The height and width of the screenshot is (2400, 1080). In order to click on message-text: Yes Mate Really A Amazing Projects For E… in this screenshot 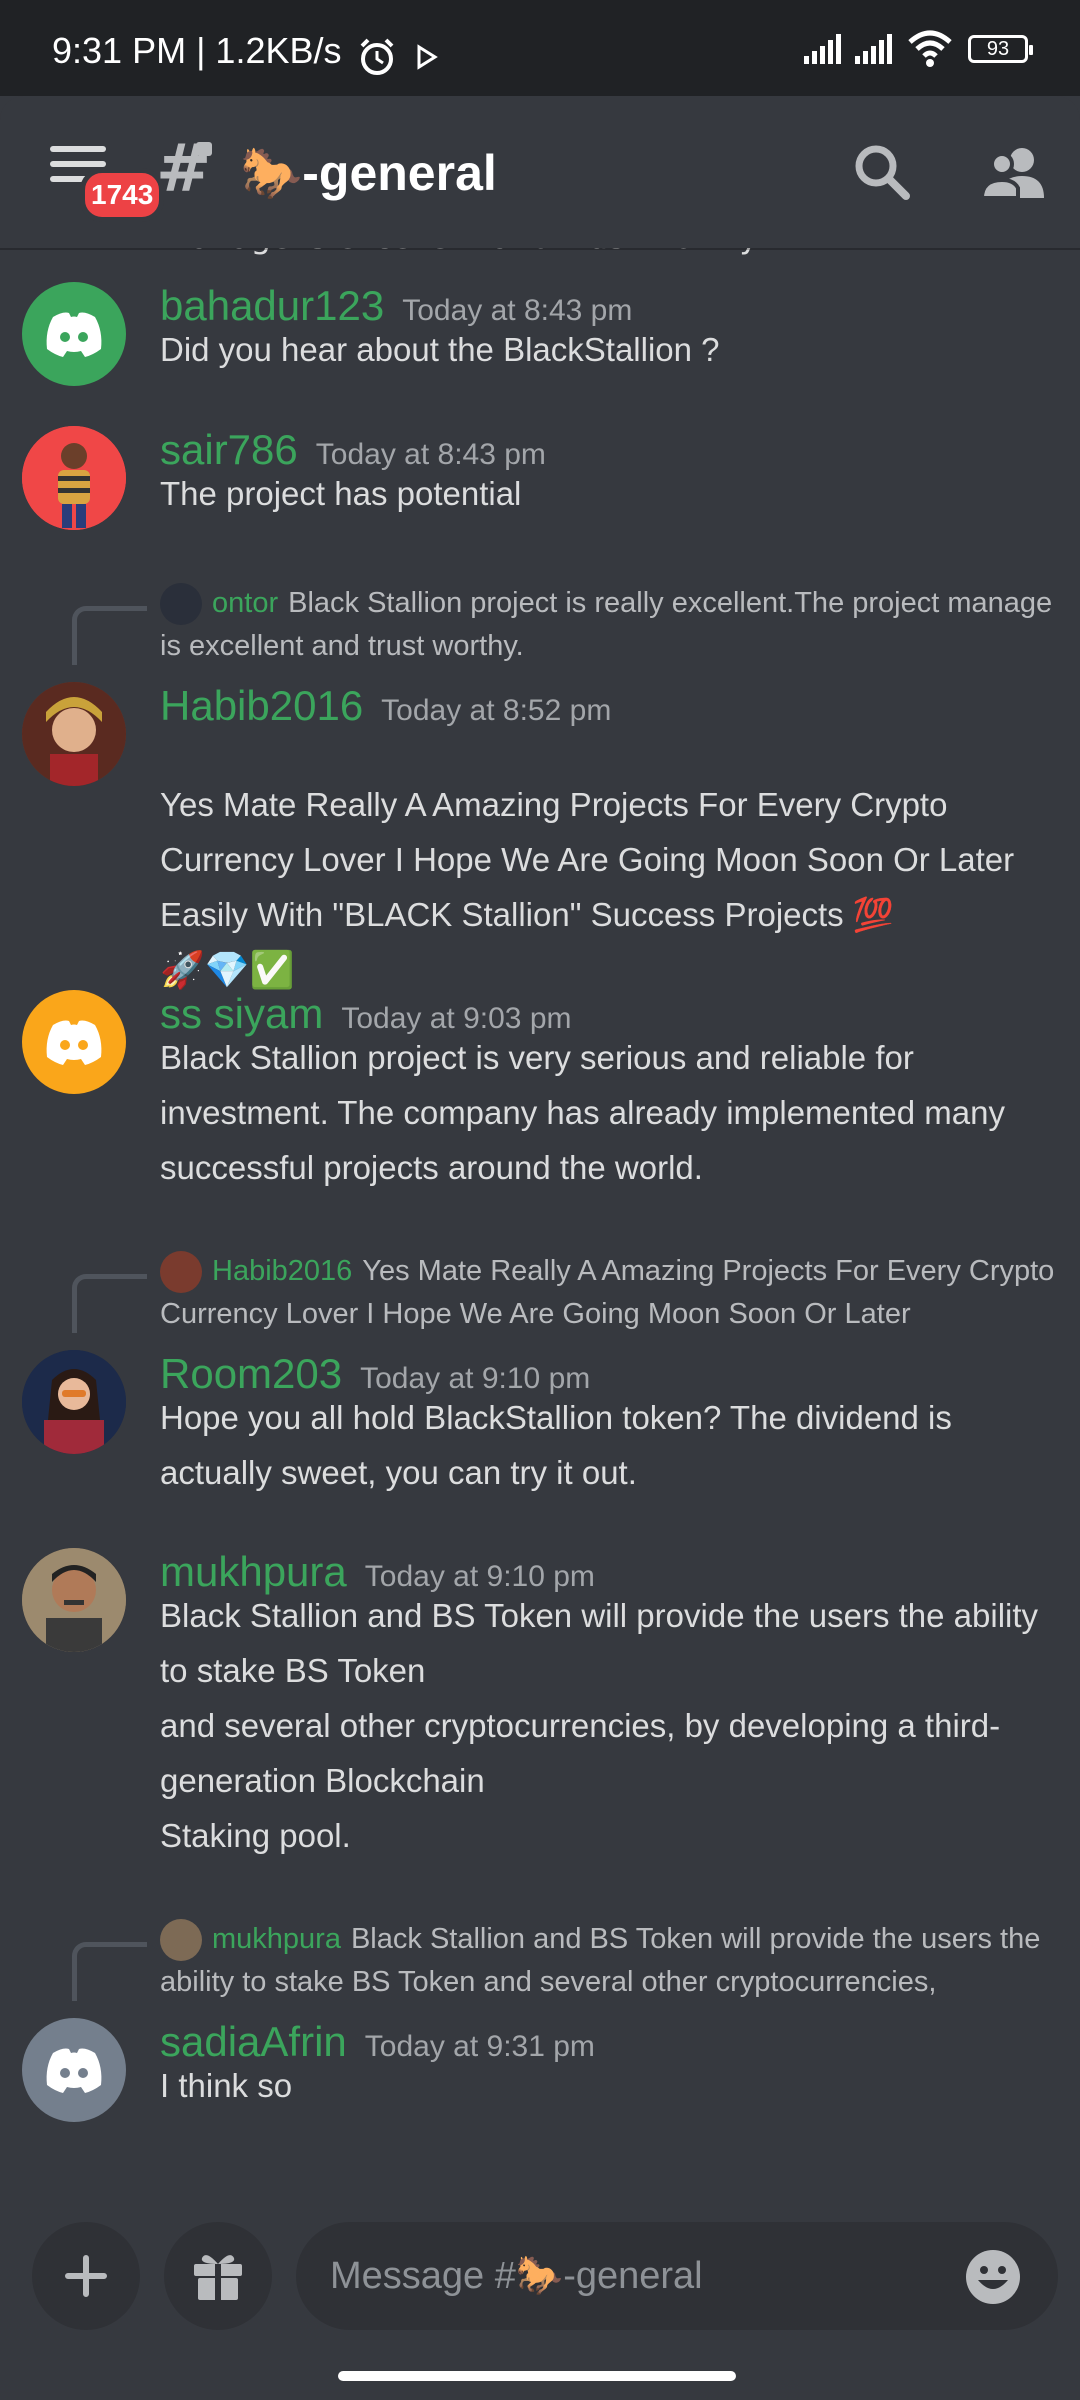, I will do `click(587, 859)`.